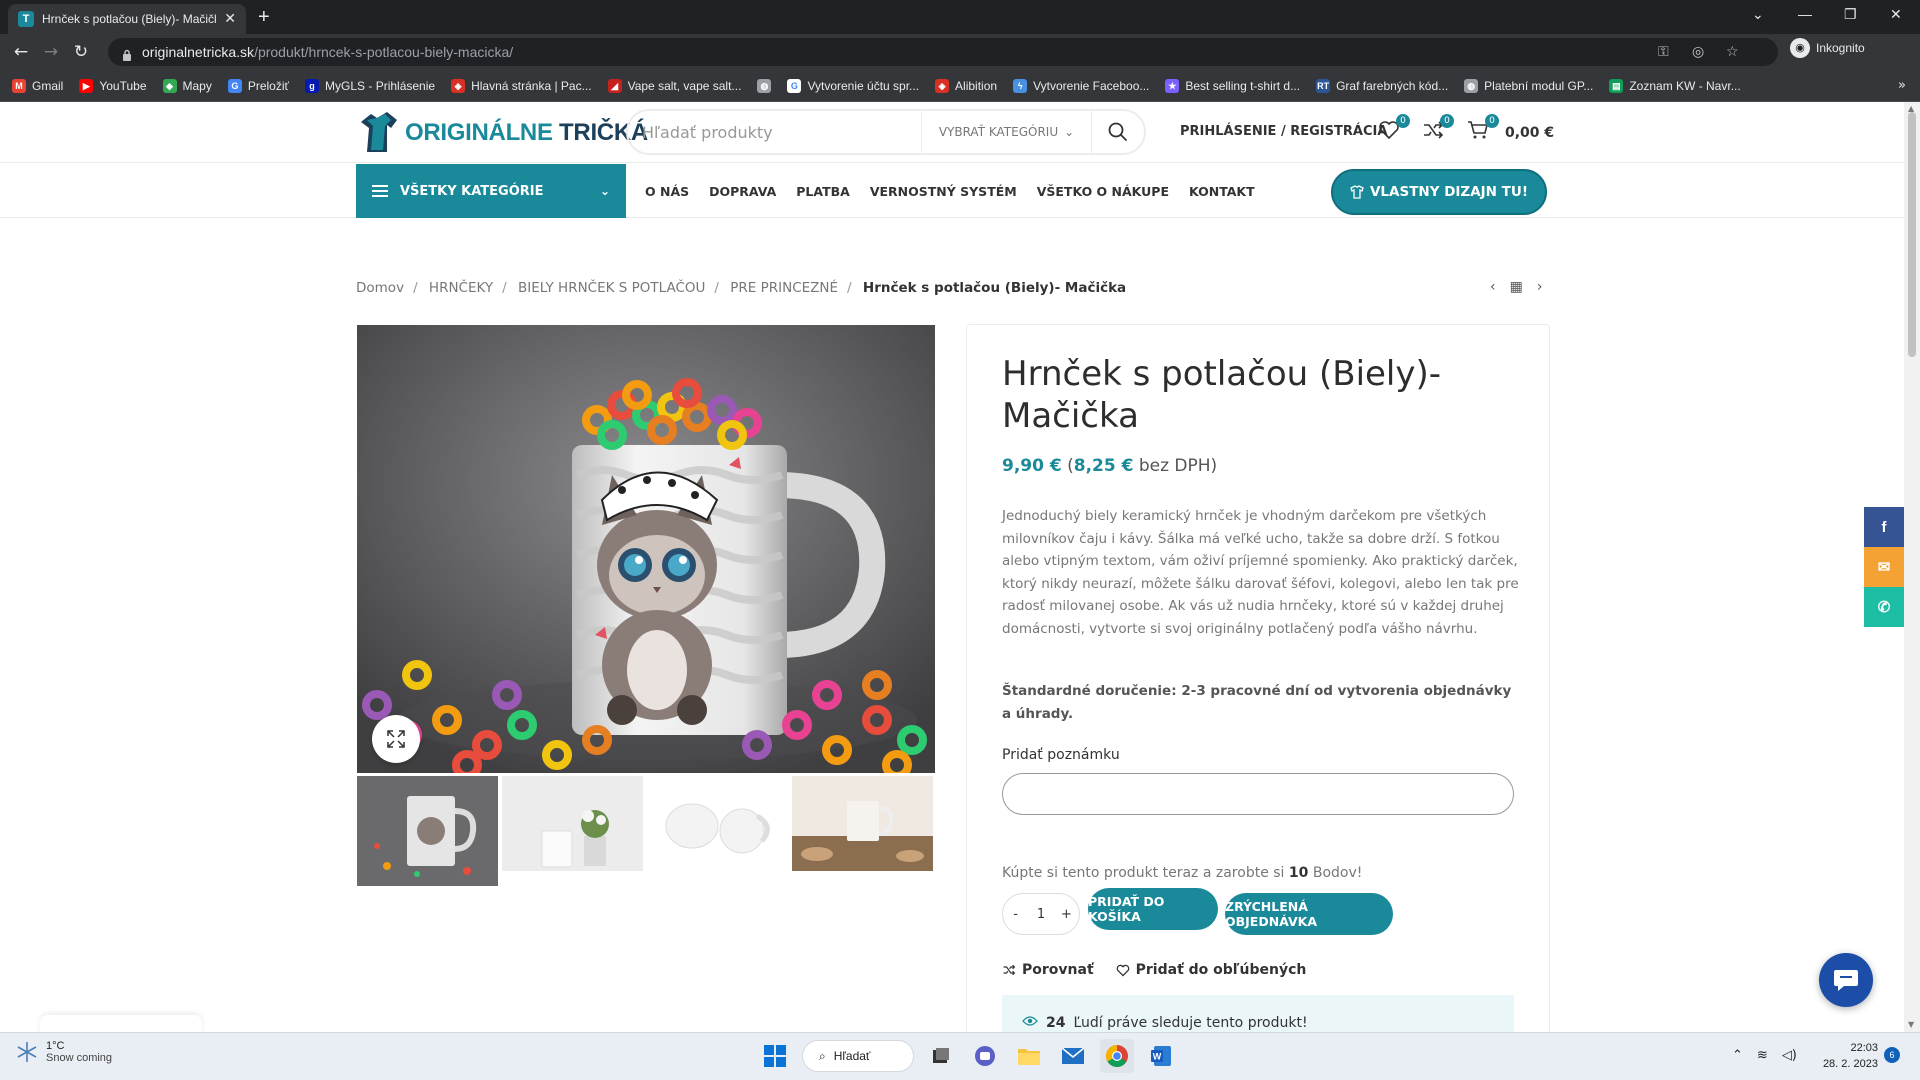 This screenshot has width=1920, height=1080. Describe the element at coordinates (1258, 794) in the screenshot. I see `note-input` at that location.